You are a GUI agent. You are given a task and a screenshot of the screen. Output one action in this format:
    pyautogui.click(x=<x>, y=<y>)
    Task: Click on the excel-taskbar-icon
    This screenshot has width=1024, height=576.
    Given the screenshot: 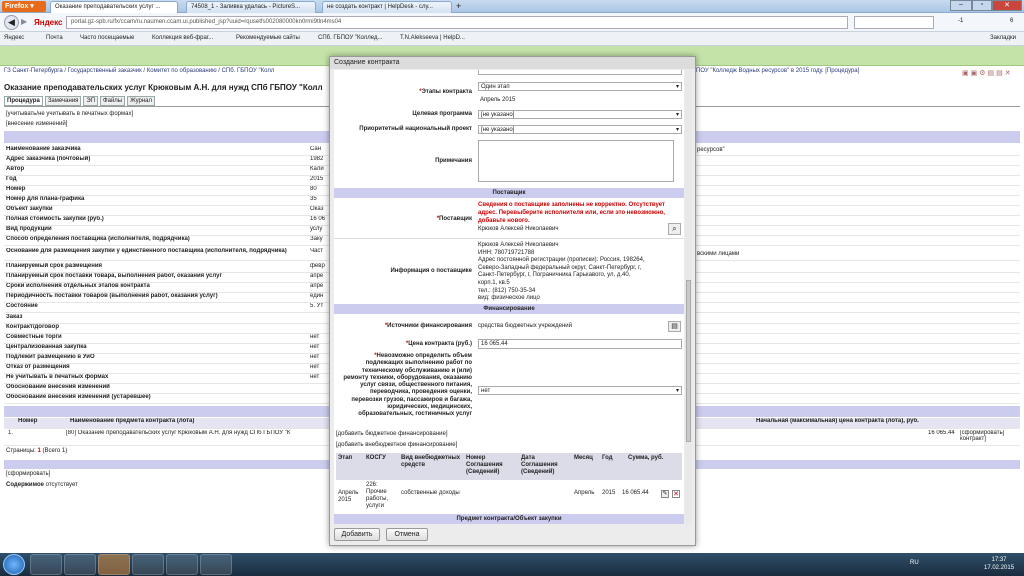 What is the action you would take?
    pyautogui.click(x=182, y=564)
    